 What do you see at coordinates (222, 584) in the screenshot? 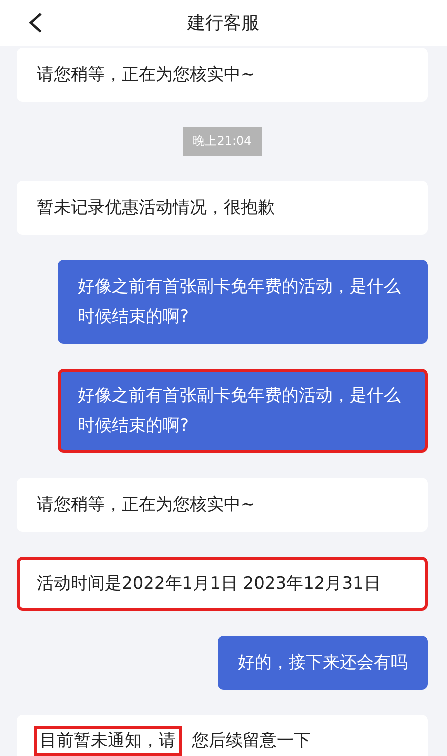
I see `agent-message-bubble: 活动时间是2022年1月1日 2023年12月31日` at bounding box center [222, 584].